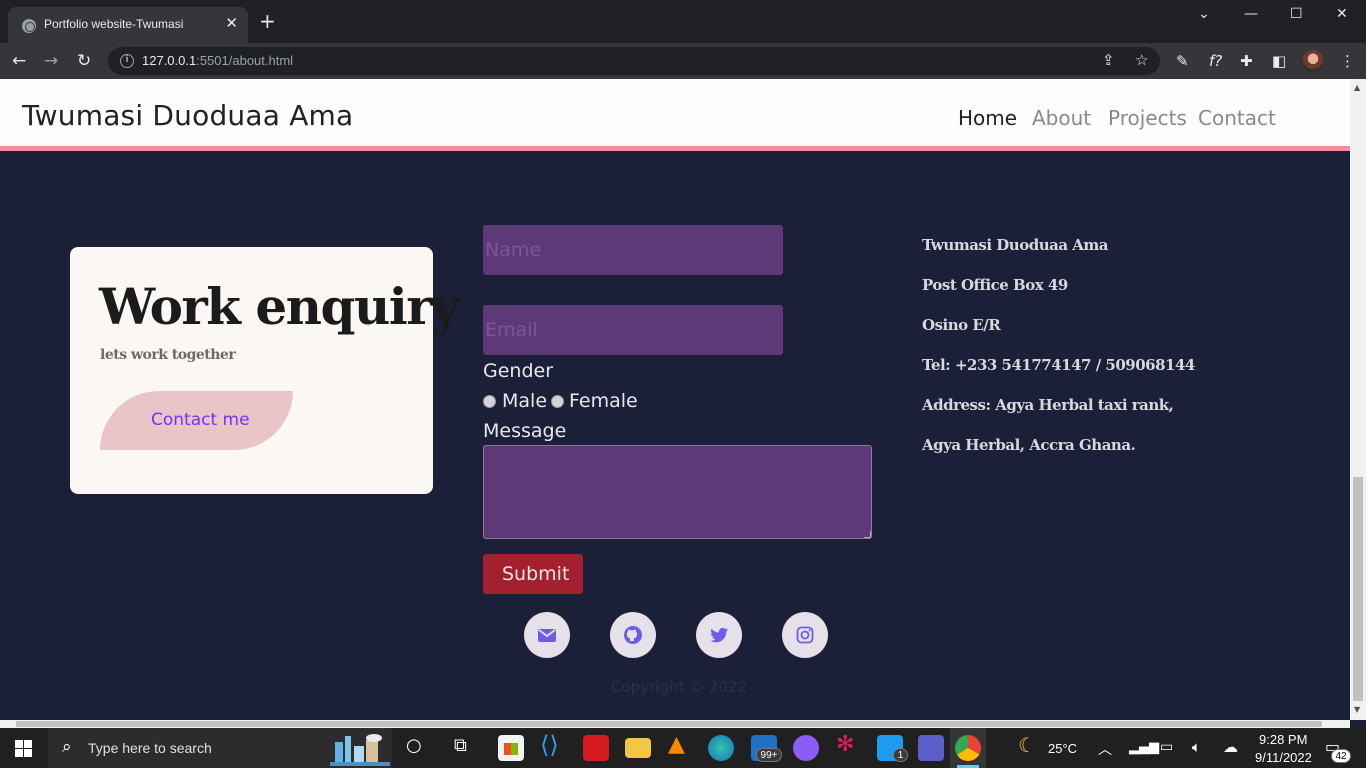 The width and height of the screenshot is (1366, 768). Describe the element at coordinates (995, 285) in the screenshot. I see `address-line-box: Post Office Box 49` at that location.